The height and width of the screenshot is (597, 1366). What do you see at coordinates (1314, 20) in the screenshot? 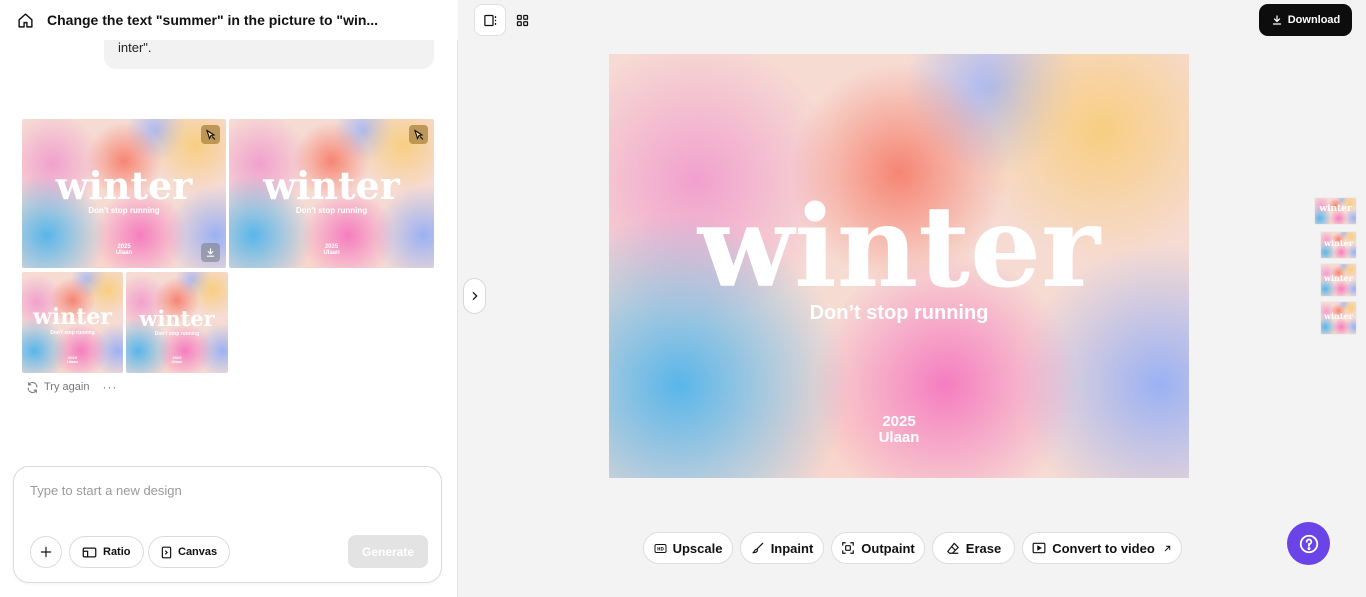
I see `download-label: Download` at bounding box center [1314, 20].